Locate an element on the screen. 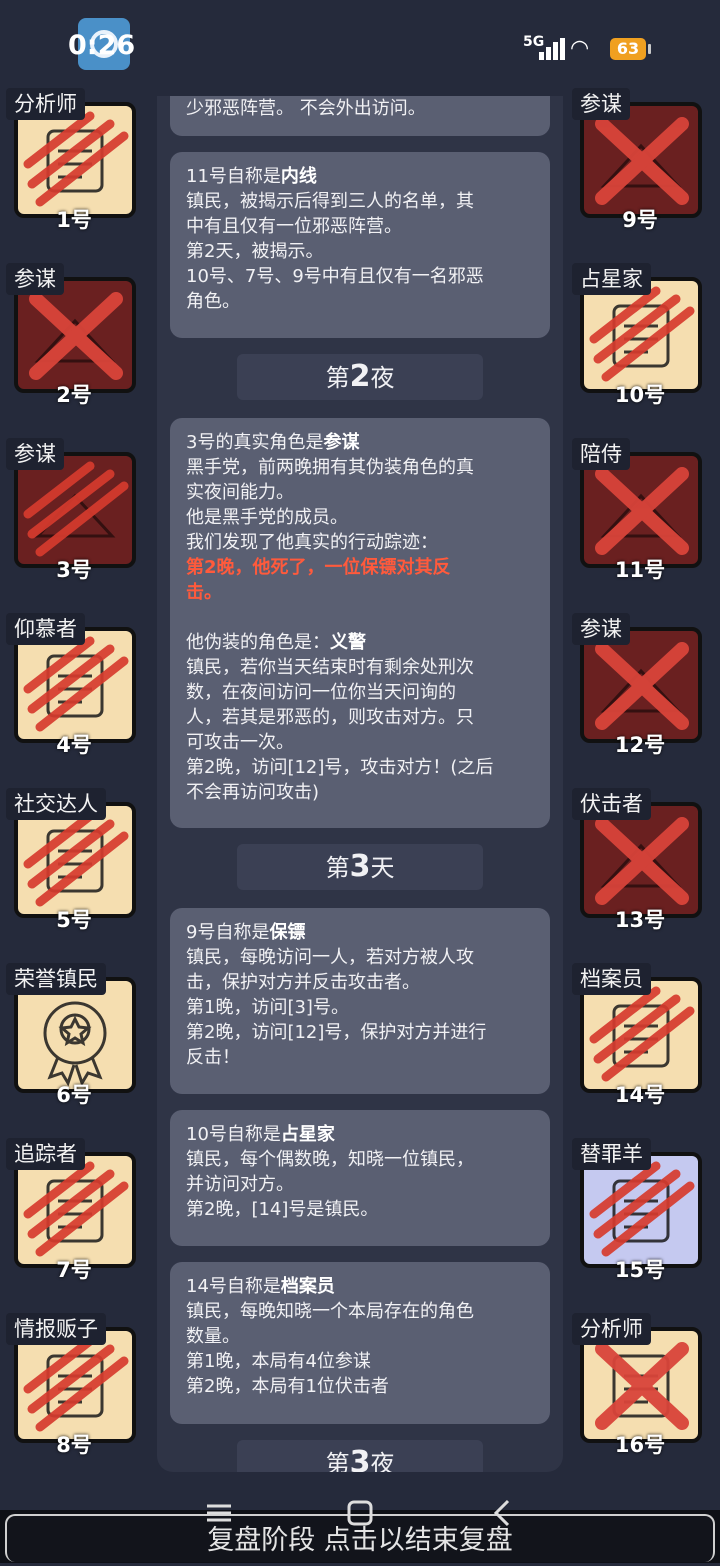 The height and width of the screenshot is (1566, 720). log-line: 第2晚，访问[12]号，攻击对方！(之后 is located at coordinates (340, 767).